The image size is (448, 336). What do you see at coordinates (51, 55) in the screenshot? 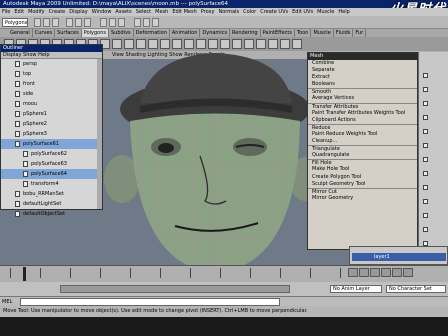
I see `outliner-menu: Display Show Help` at bounding box center [51, 55].